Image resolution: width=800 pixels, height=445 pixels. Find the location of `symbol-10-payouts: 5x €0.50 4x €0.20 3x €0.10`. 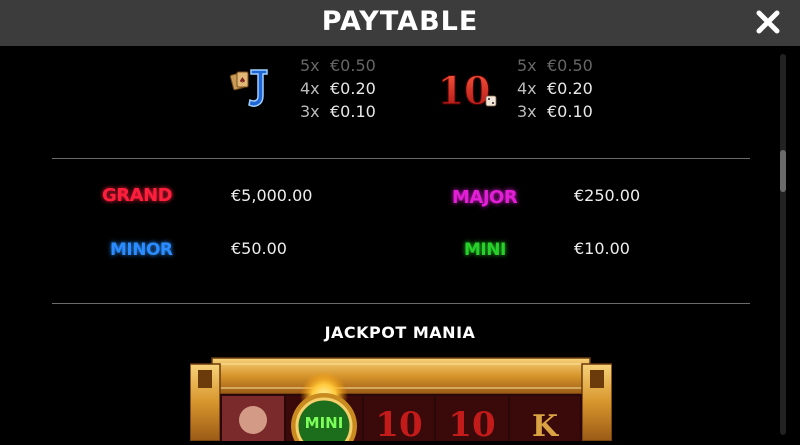

symbol-10-payouts: 5x €0.50 4x €0.20 3x €0.10 is located at coordinates (555, 88).